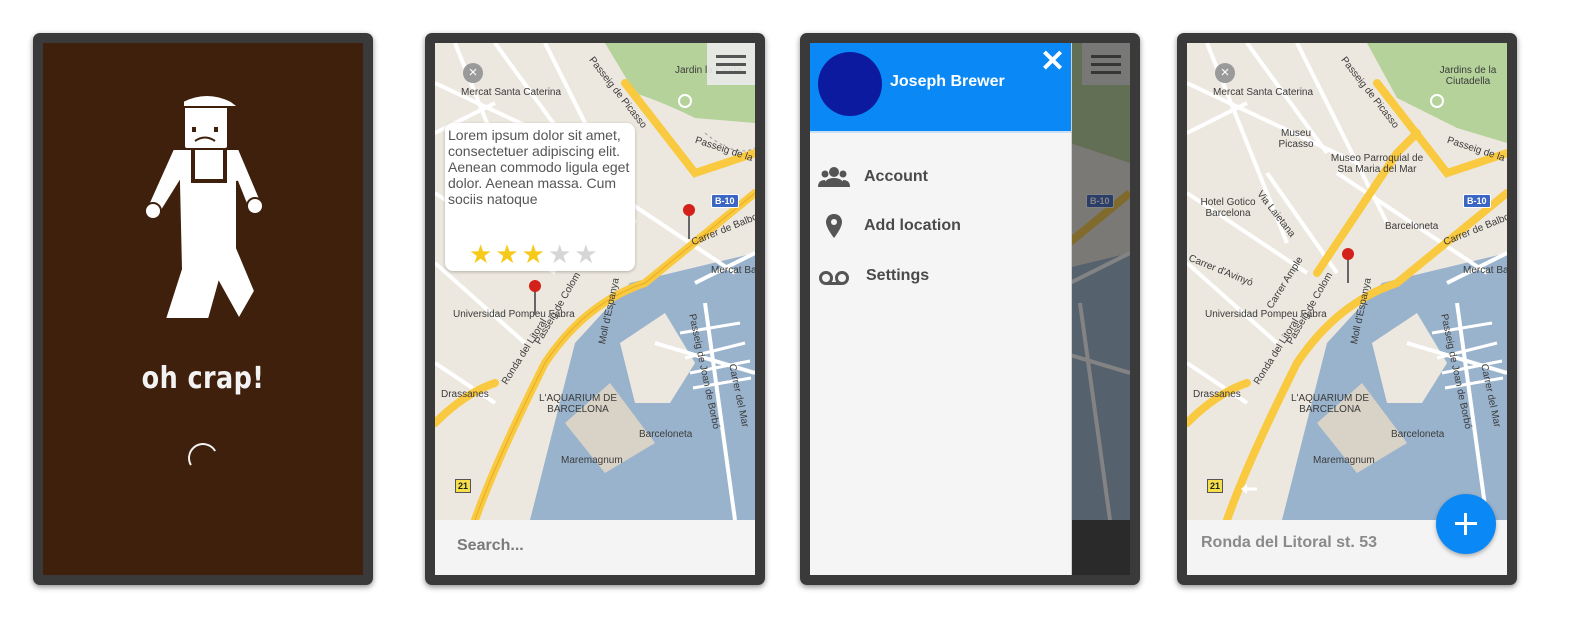  Describe the element at coordinates (940, 132) in the screenshot. I see `divider` at that location.